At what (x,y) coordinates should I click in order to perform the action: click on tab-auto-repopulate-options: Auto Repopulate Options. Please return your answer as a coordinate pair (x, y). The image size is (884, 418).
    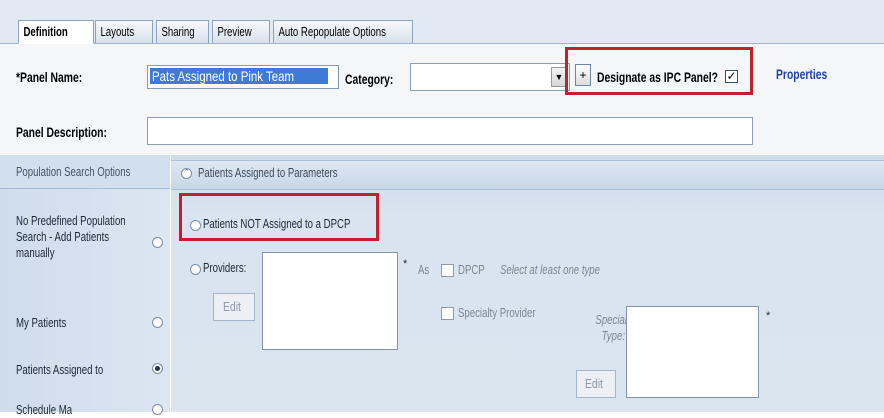
    Looking at the image, I should click on (343, 31).